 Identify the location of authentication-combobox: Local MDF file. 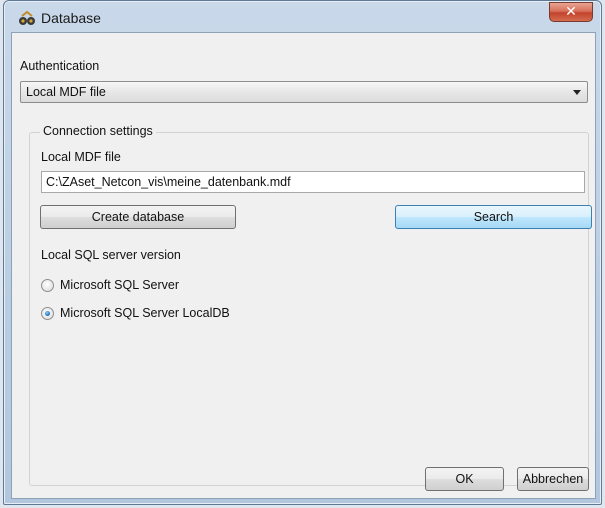
(304, 92).